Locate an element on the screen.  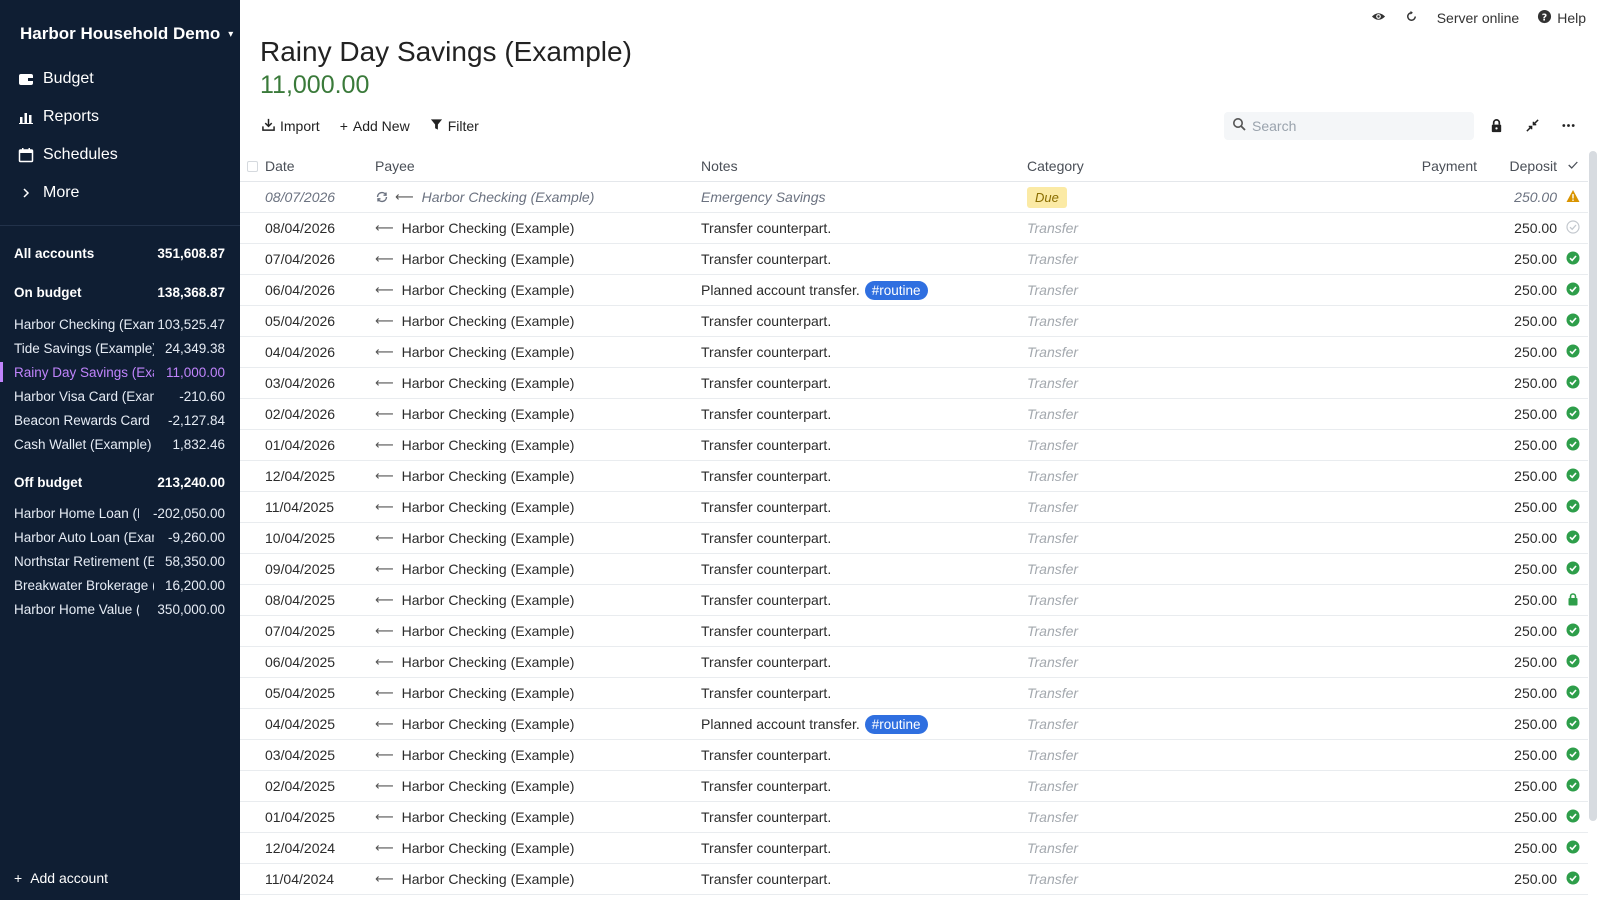
date-cell: 11/04/2024 is located at coordinates (320, 879).